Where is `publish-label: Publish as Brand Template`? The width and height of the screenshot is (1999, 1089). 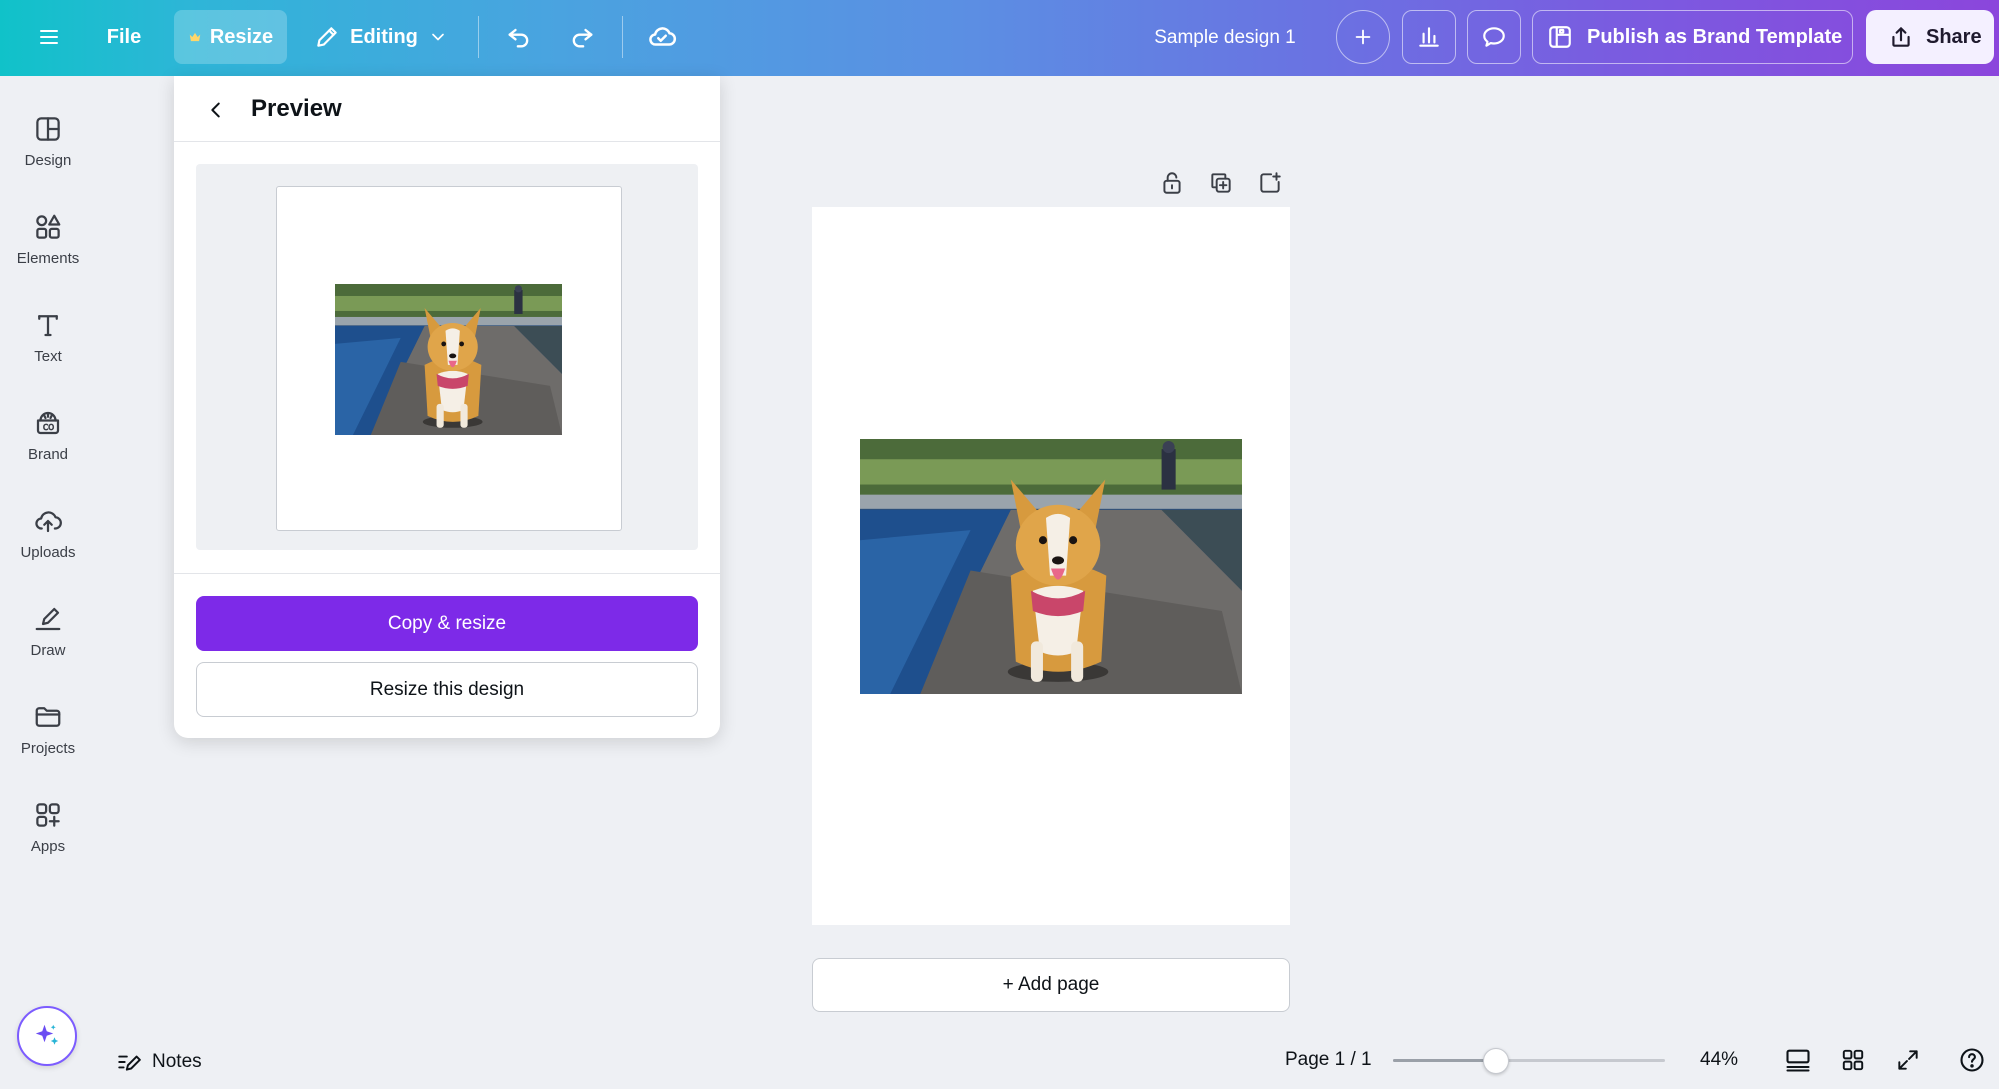 publish-label: Publish as Brand Template is located at coordinates (1715, 36).